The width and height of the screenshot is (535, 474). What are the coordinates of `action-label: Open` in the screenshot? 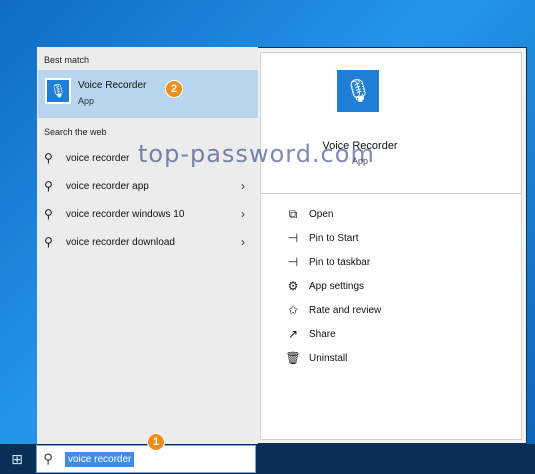 It's located at (321, 214).